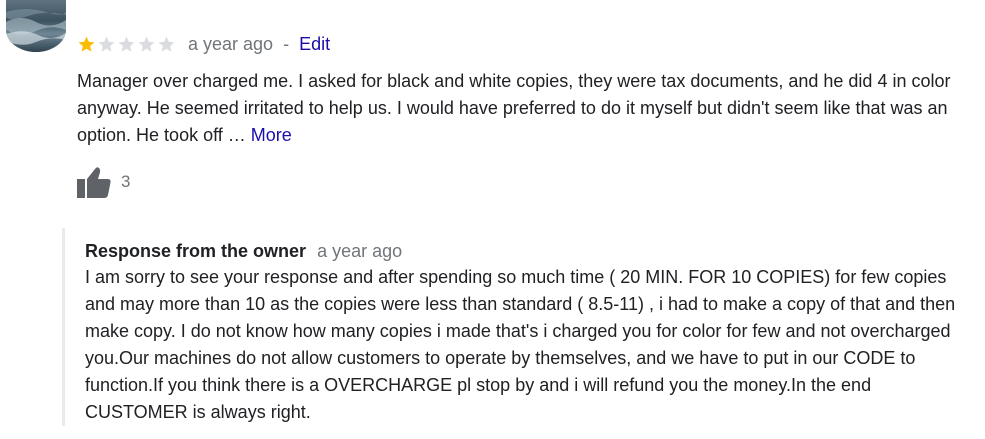 The height and width of the screenshot is (439, 985). I want to click on review-meta: a year ago - Edit, so click(203, 44).